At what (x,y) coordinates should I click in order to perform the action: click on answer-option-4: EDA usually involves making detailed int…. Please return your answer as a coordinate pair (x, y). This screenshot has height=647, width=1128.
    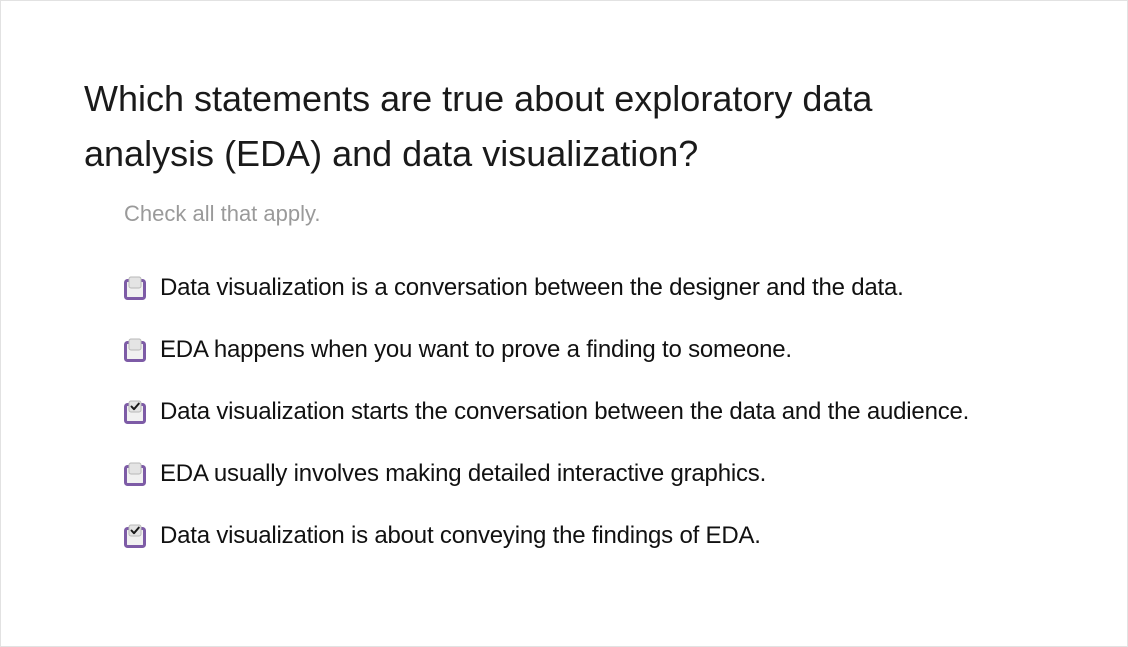
    Looking at the image, I should click on (546, 474).